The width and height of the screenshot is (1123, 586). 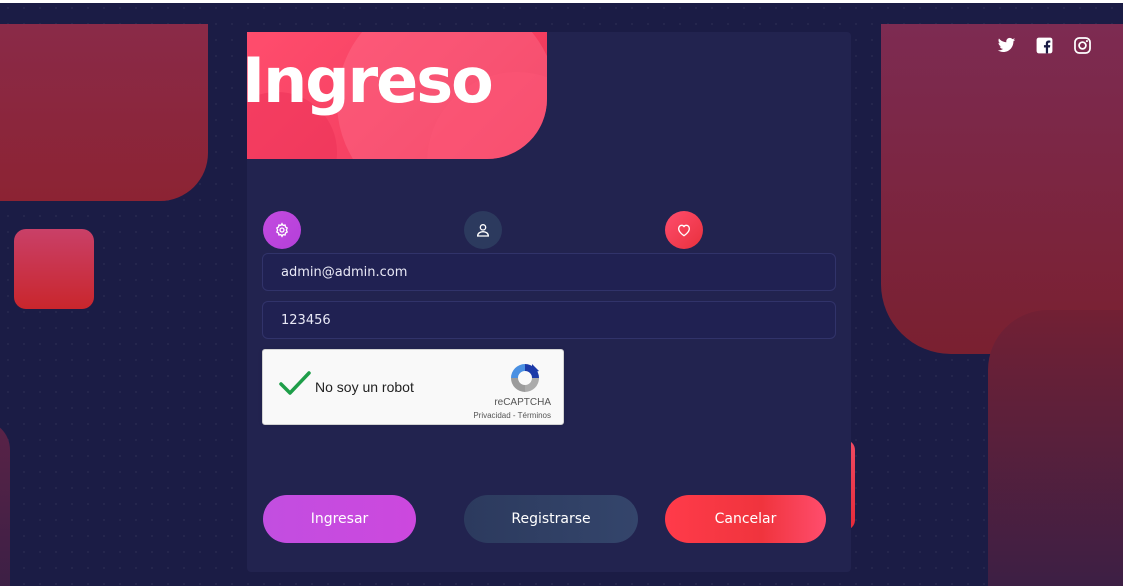 I want to click on heart-icon, so click(x=684, y=230).